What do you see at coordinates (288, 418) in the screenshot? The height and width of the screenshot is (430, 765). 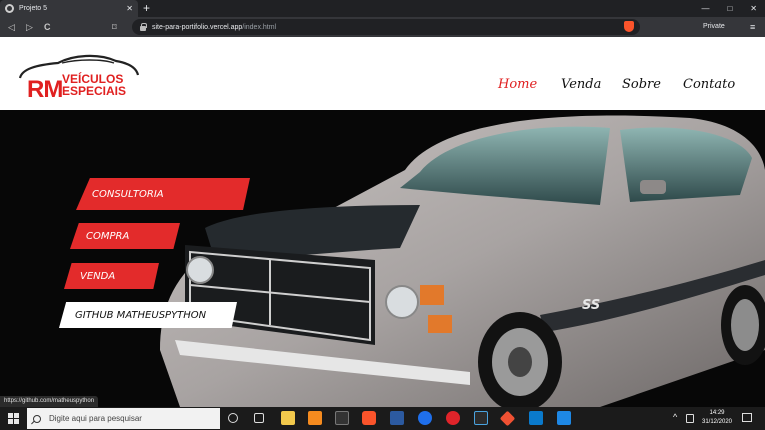 I see `file-explorer-icon` at bounding box center [288, 418].